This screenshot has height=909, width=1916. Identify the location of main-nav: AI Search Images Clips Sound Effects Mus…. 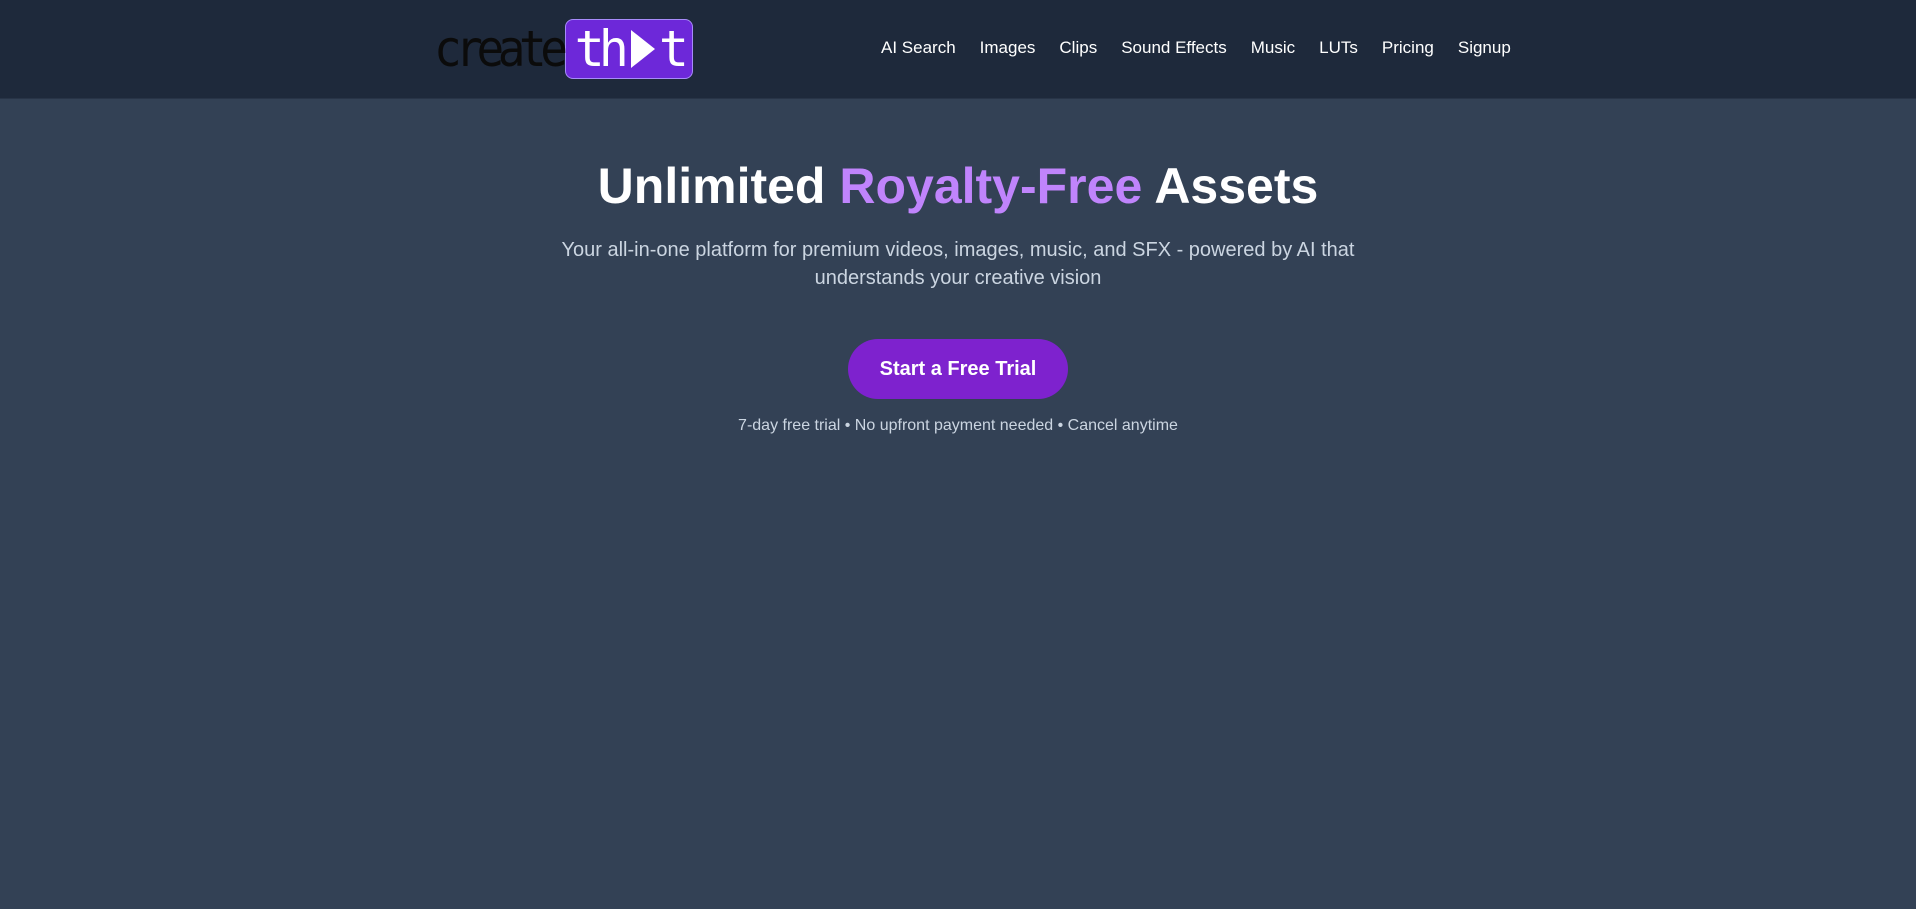
(1196, 48).